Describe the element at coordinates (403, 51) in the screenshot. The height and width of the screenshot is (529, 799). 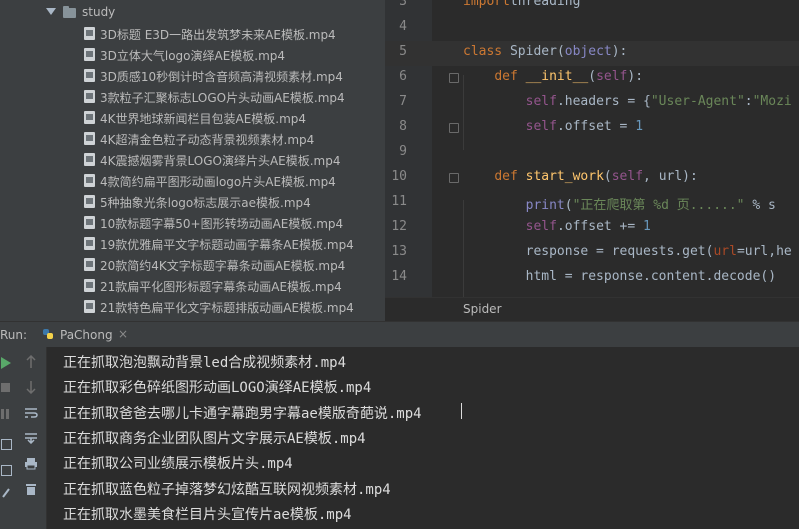
I see `line-number: 5` at that location.